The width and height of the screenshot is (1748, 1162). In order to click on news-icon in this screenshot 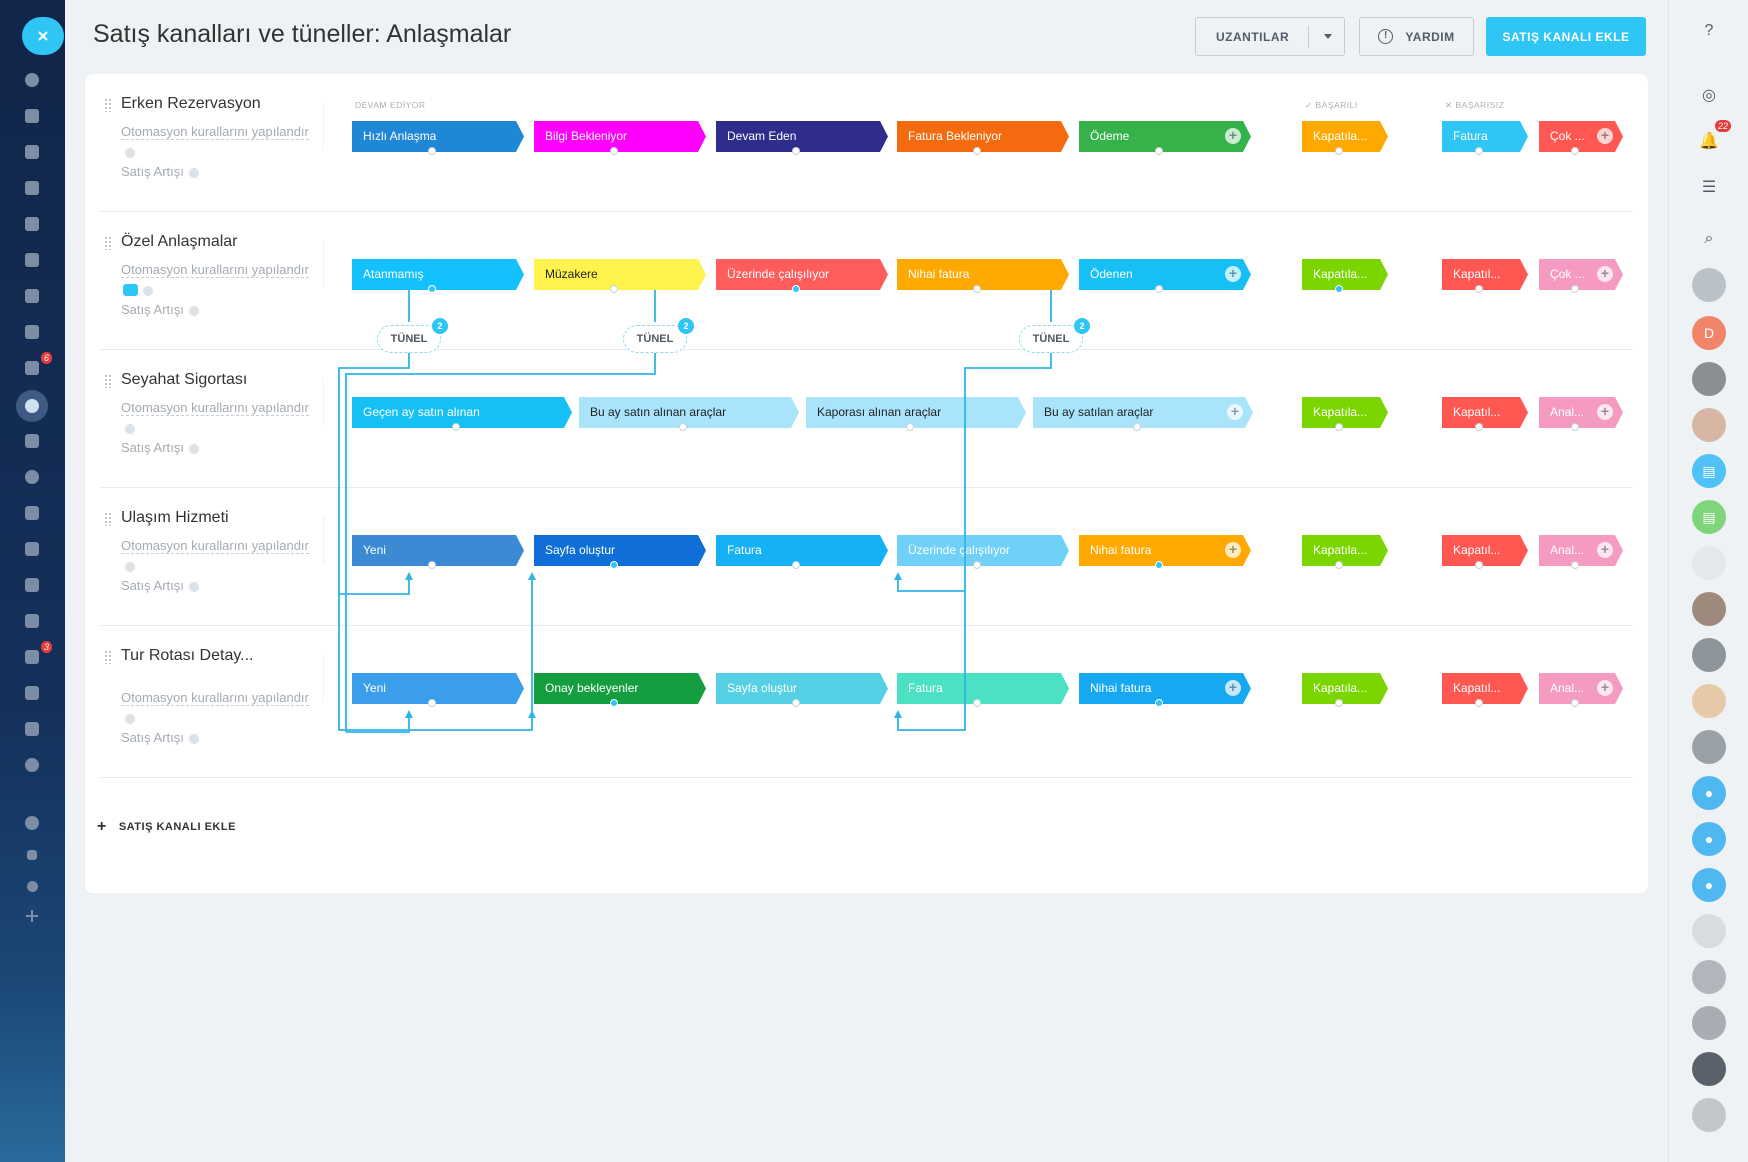, I will do `click(32, 116)`.